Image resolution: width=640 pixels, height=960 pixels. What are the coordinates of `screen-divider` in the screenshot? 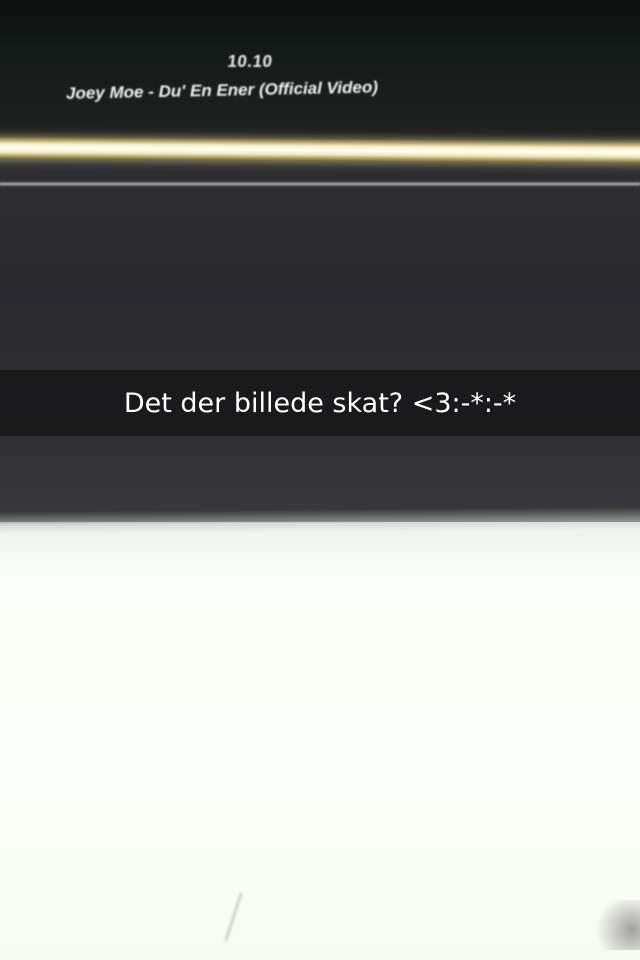 It's located at (320, 184).